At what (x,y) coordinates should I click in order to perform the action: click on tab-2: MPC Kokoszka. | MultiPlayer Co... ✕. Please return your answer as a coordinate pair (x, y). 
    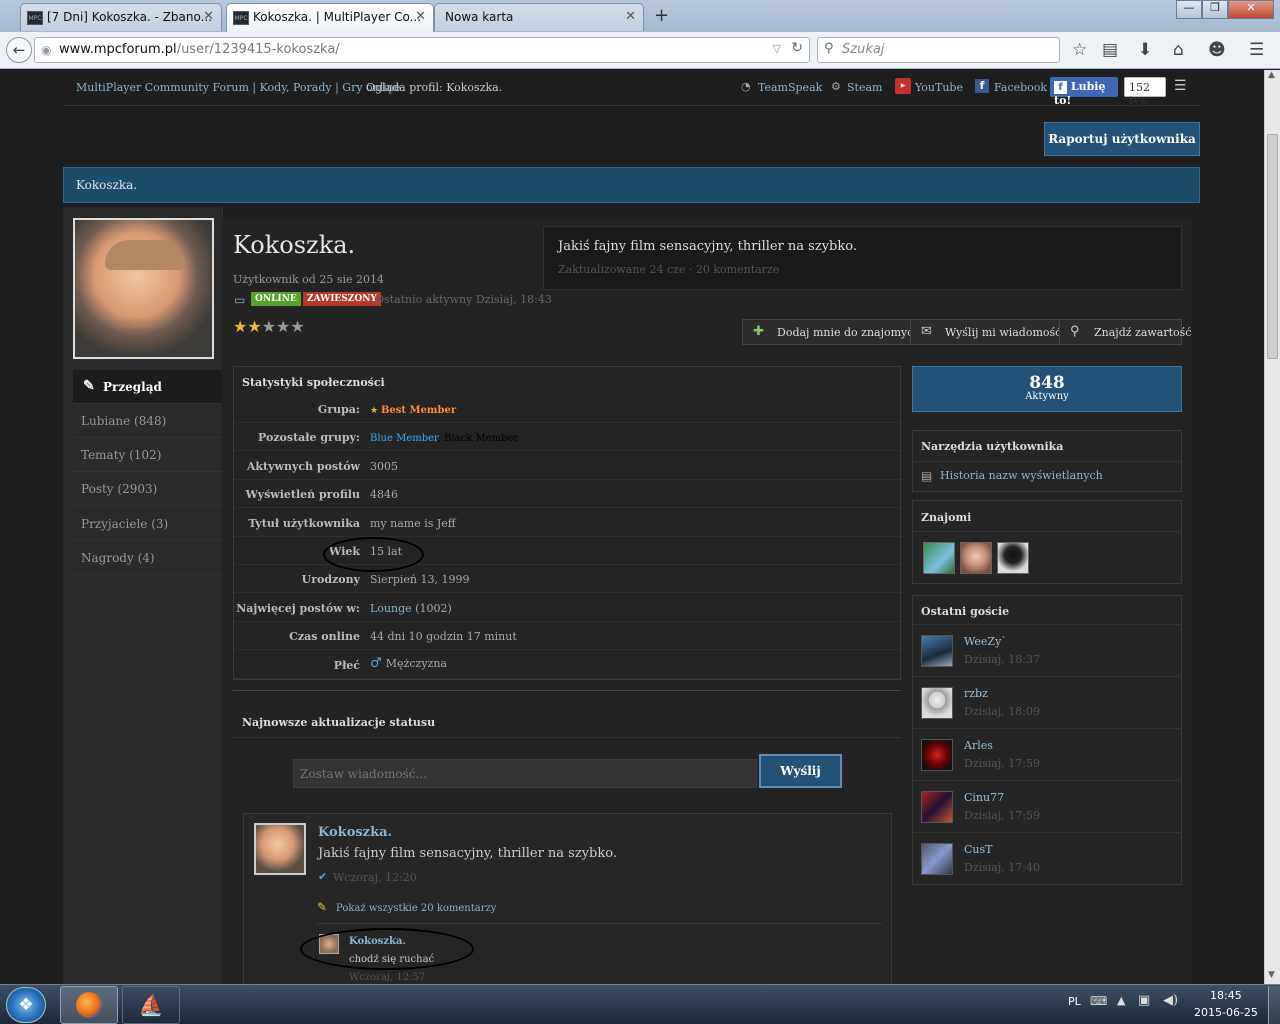
    Looking at the image, I should click on (330, 17).